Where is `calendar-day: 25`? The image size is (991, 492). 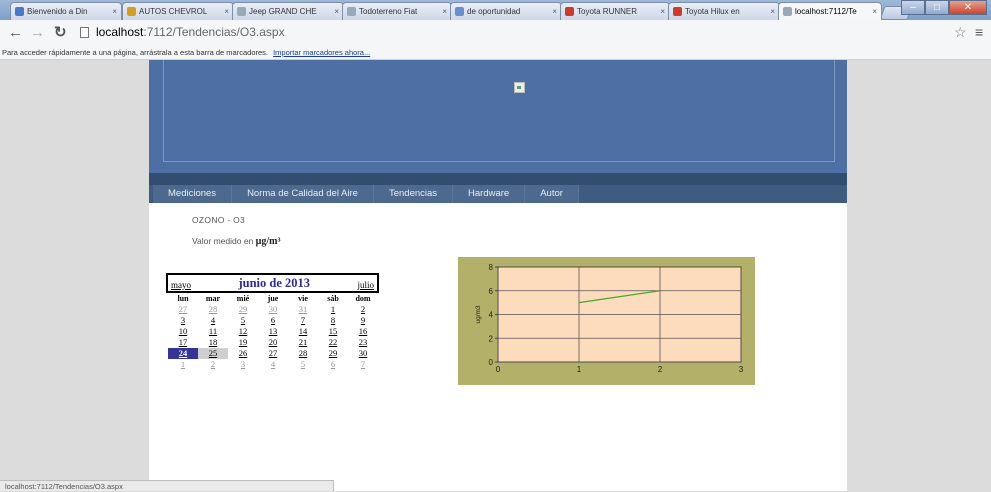
calendar-day: 25 is located at coordinates (213, 353).